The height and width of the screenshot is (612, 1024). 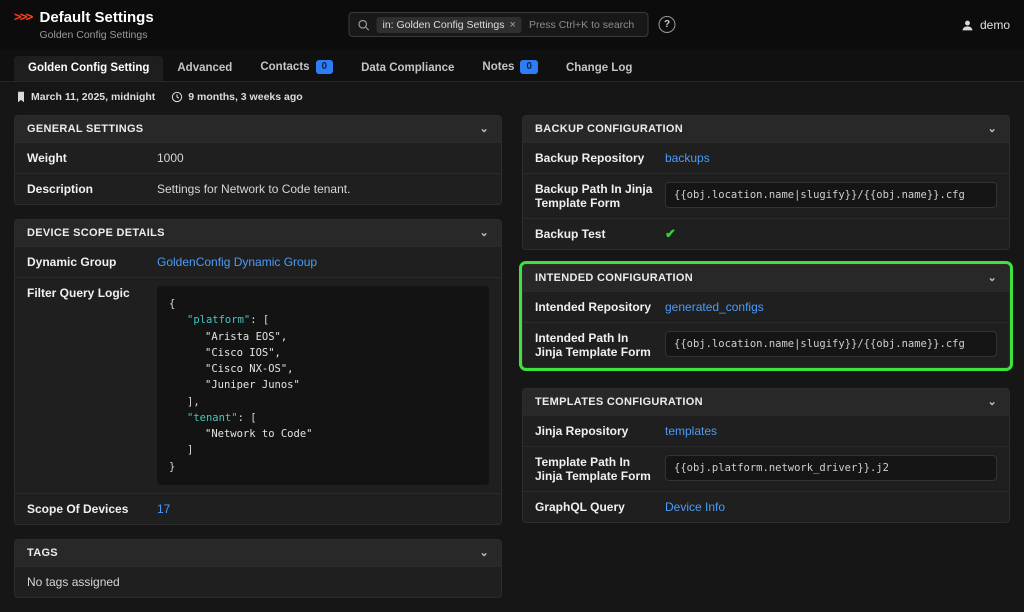 What do you see at coordinates (60, 189) in the screenshot?
I see `field-label: Description` at bounding box center [60, 189].